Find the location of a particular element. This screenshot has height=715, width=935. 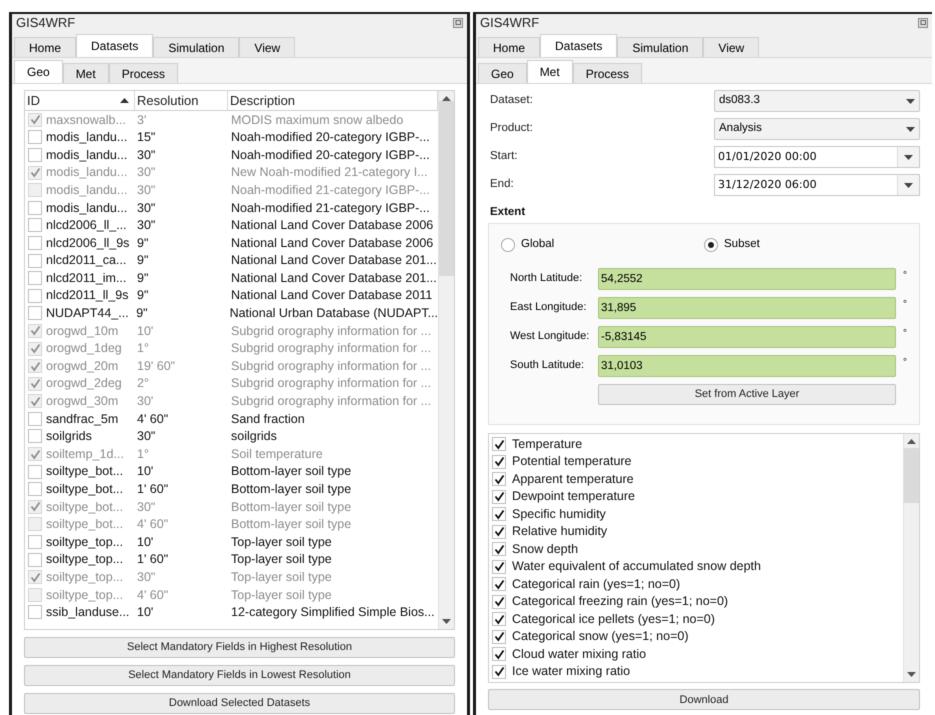

coordinate-field: 54,2552 is located at coordinates (747, 279).